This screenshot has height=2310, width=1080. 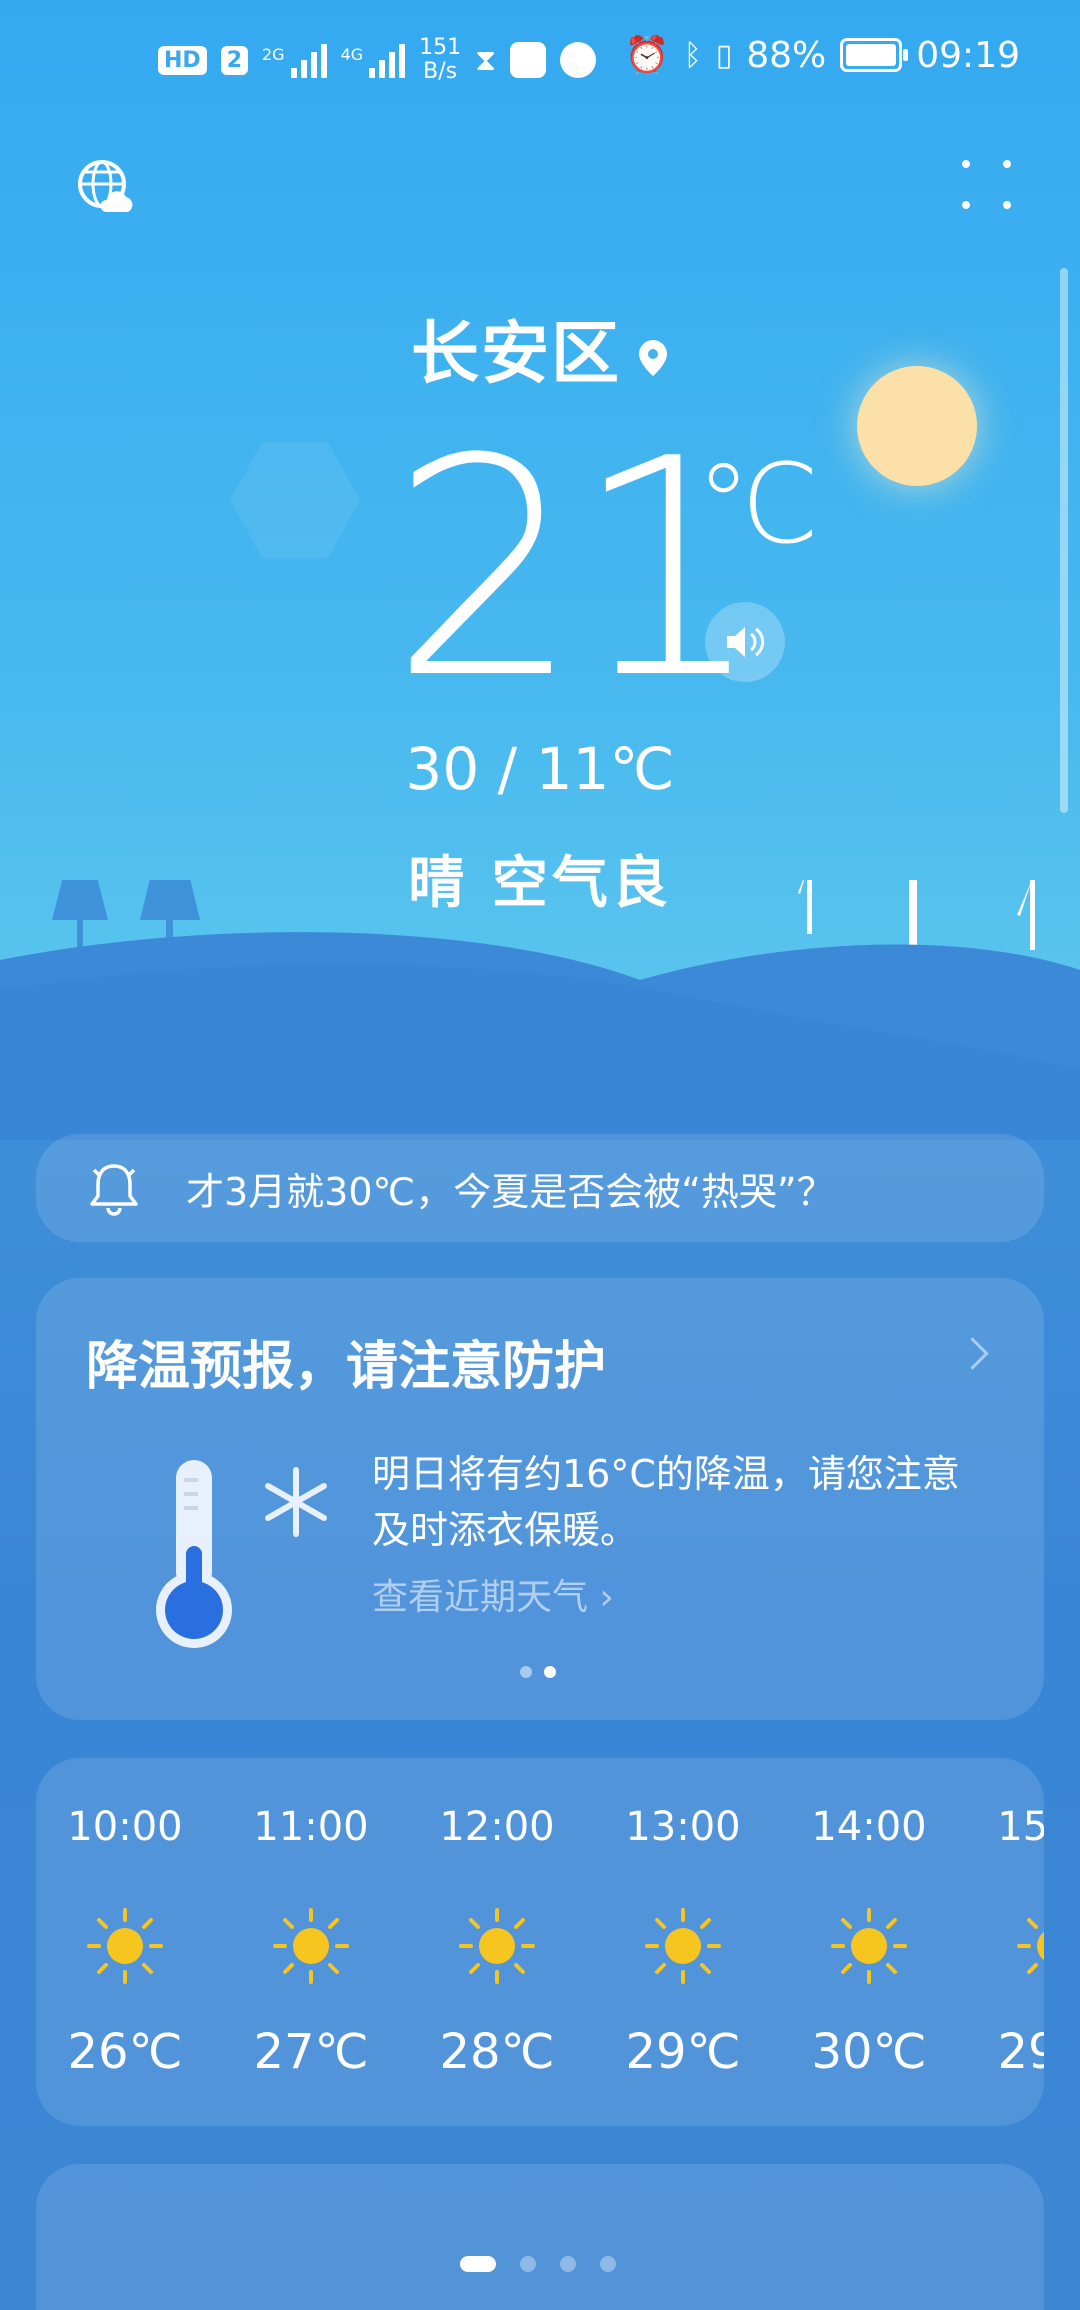 What do you see at coordinates (991, 189) in the screenshot?
I see `more-menu-button` at bounding box center [991, 189].